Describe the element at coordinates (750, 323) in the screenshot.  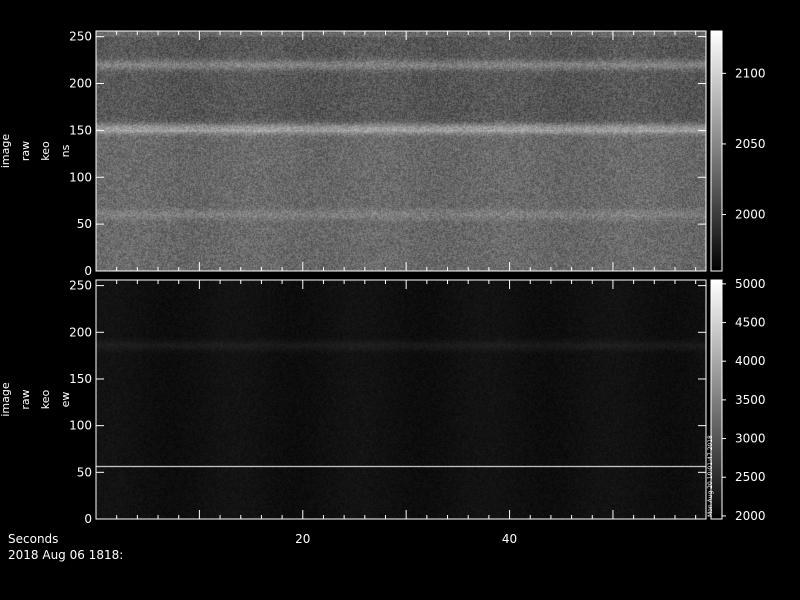
I see `colorbar-tick-label-4500: 4500` at that location.